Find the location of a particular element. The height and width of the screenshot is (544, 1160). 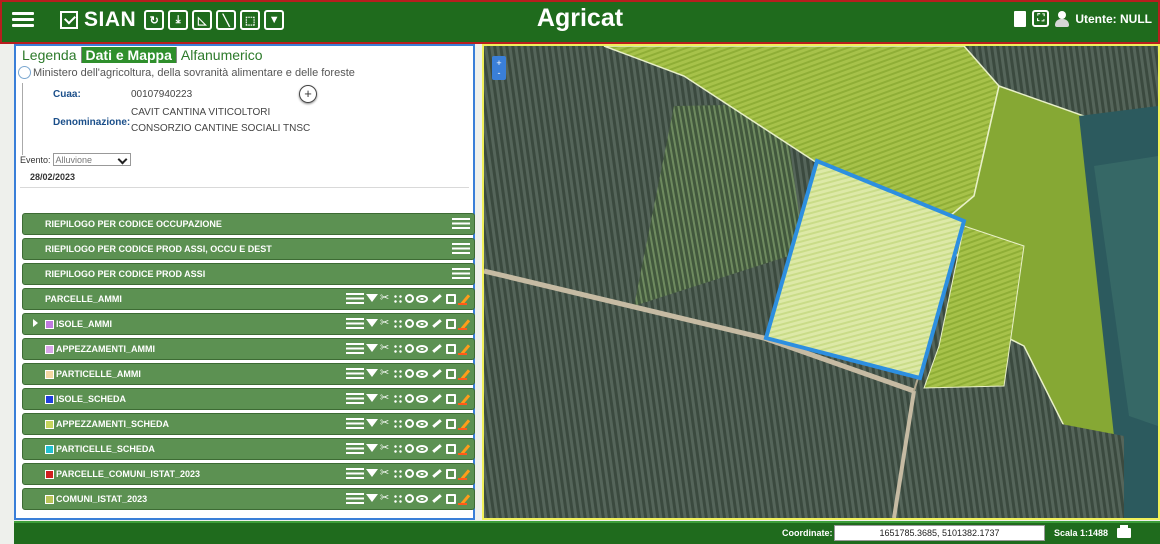

line-tool-button: ╲ is located at coordinates (226, 20).